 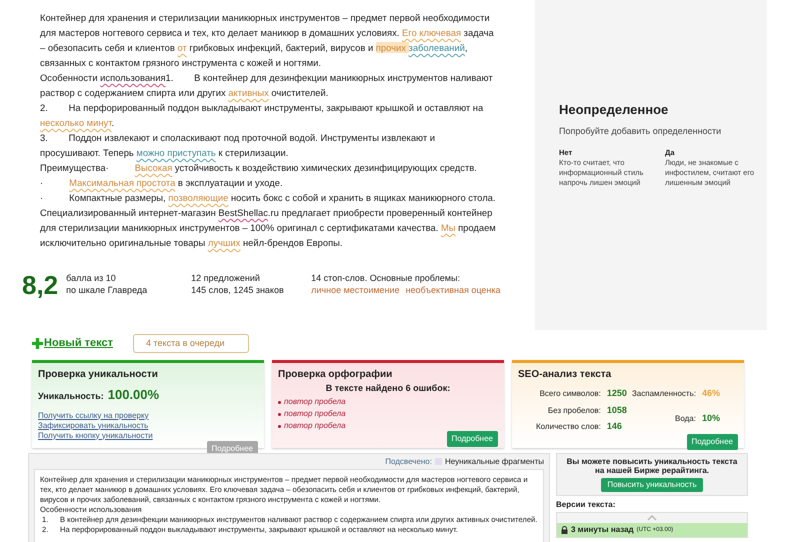 What do you see at coordinates (602, 530) in the screenshot?
I see `version-time: 3 минуты назад` at bounding box center [602, 530].